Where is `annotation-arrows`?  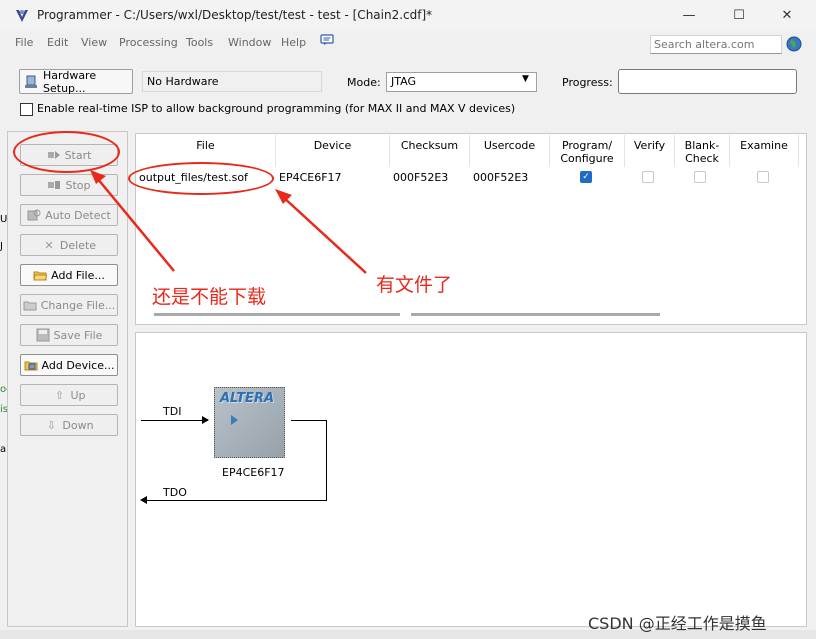 annotation-arrows is located at coordinates (228, 222).